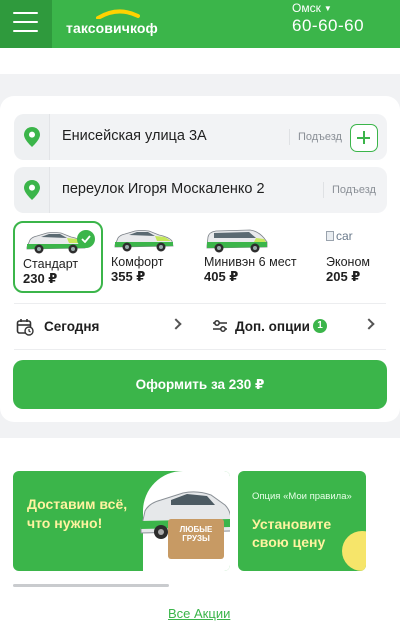 The image size is (400, 641). Describe the element at coordinates (364, 138) in the screenshot. I see `add-stop-button` at that location.